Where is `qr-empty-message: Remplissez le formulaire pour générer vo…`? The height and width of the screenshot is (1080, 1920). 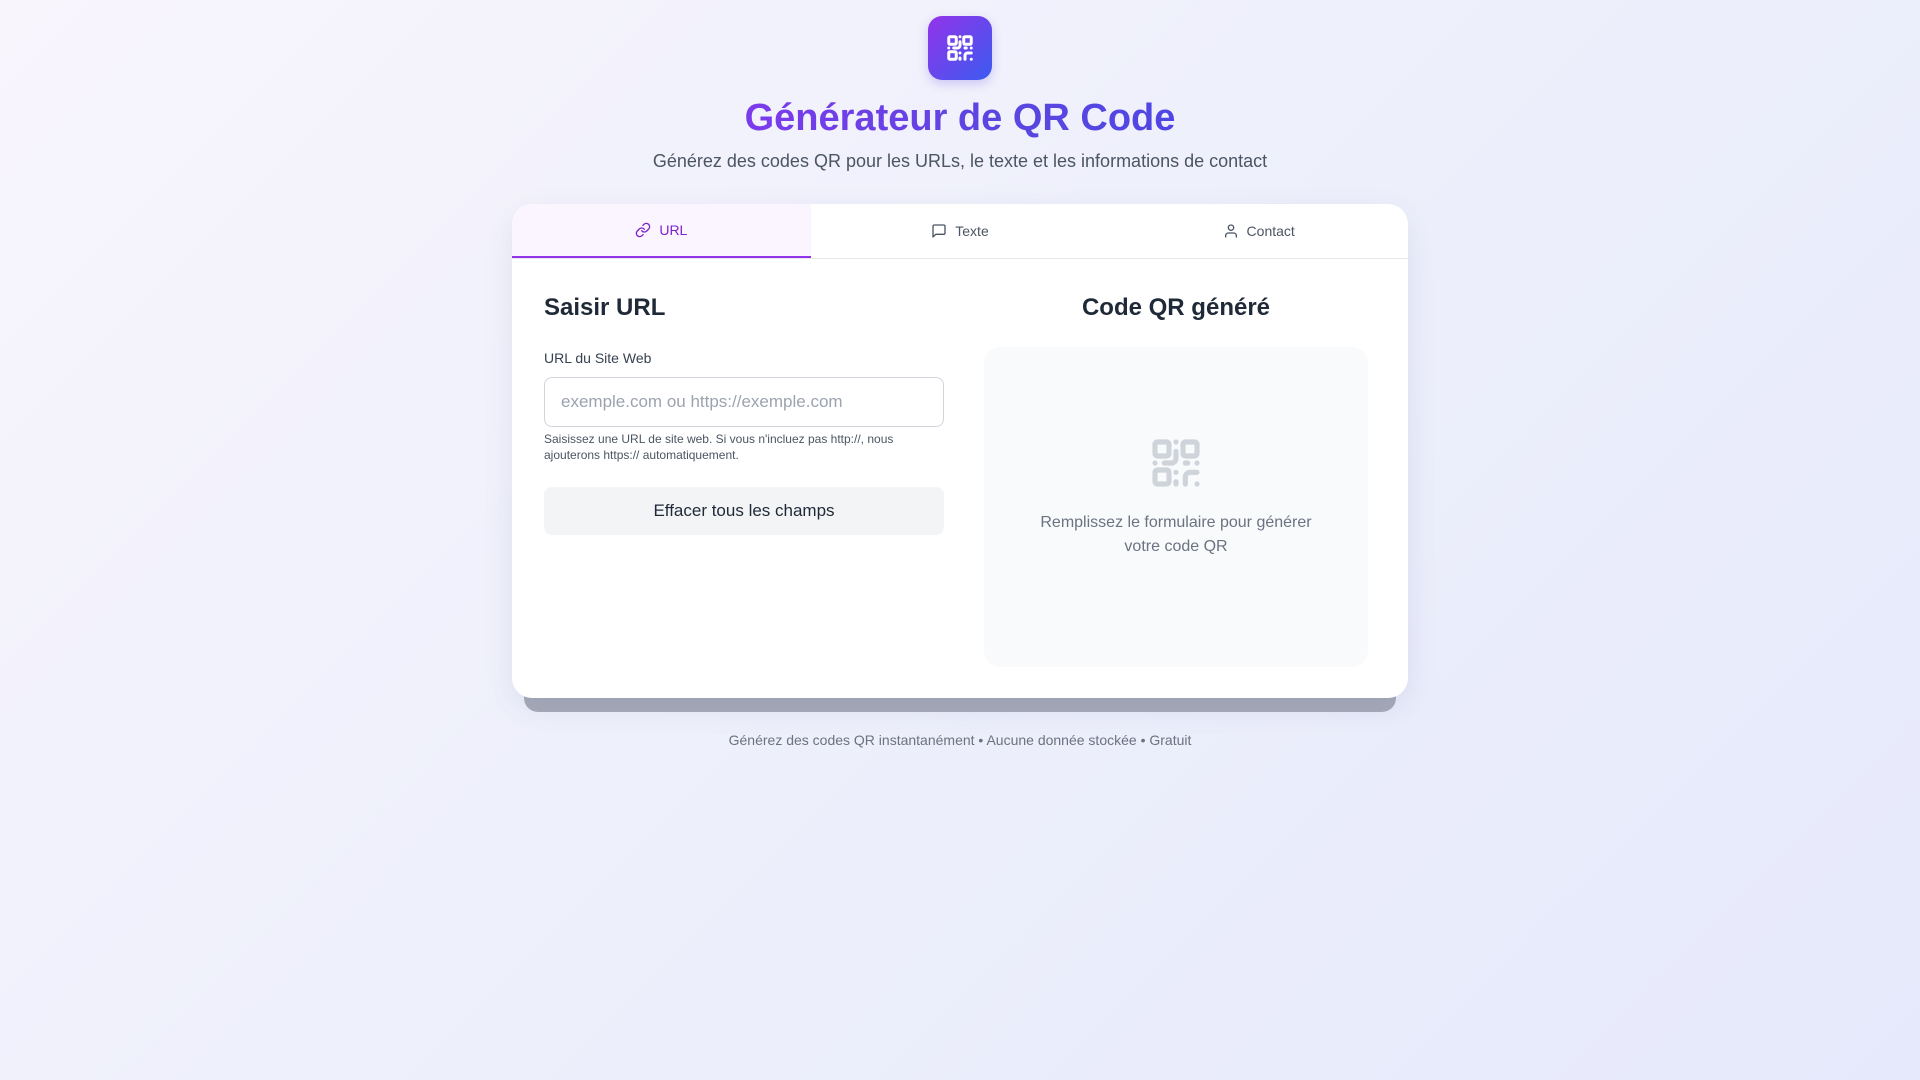 qr-empty-message: Remplissez le formulaire pour générer vo… is located at coordinates (1176, 534).